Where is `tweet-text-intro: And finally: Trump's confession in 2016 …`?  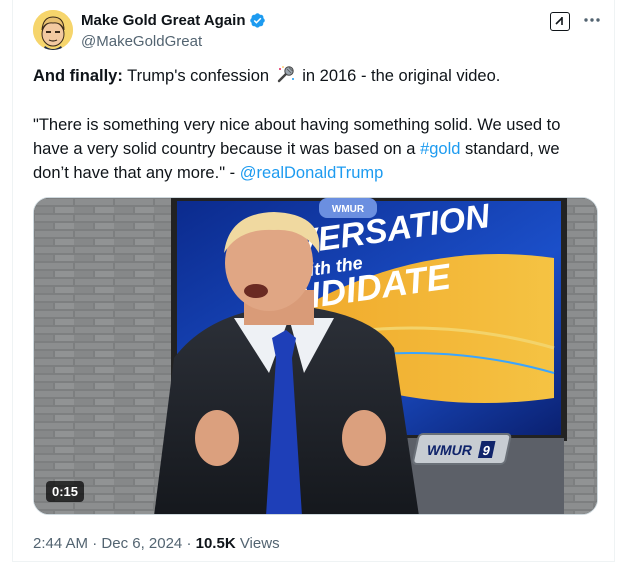
tweet-text-intro: And finally: Trump's confession in 2016 … is located at coordinates (315, 76).